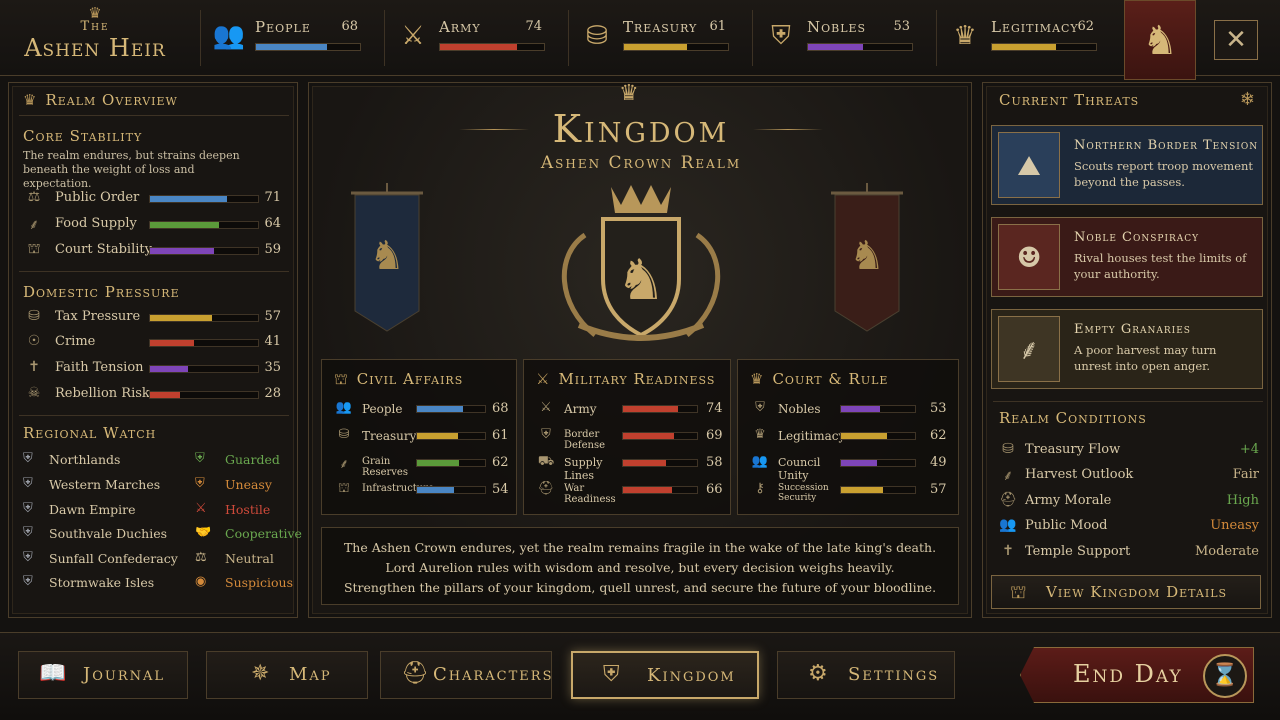 This screenshot has height=720, width=1280. I want to click on row-value: 59, so click(272, 249).